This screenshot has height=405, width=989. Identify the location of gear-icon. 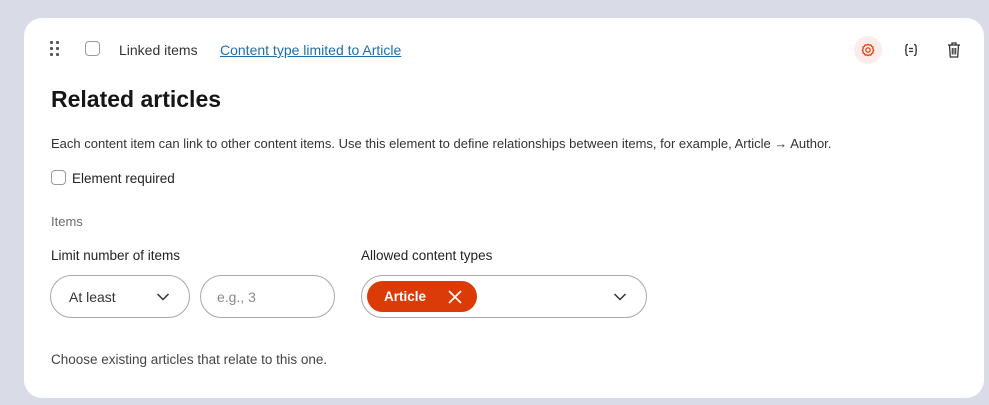
(868, 50).